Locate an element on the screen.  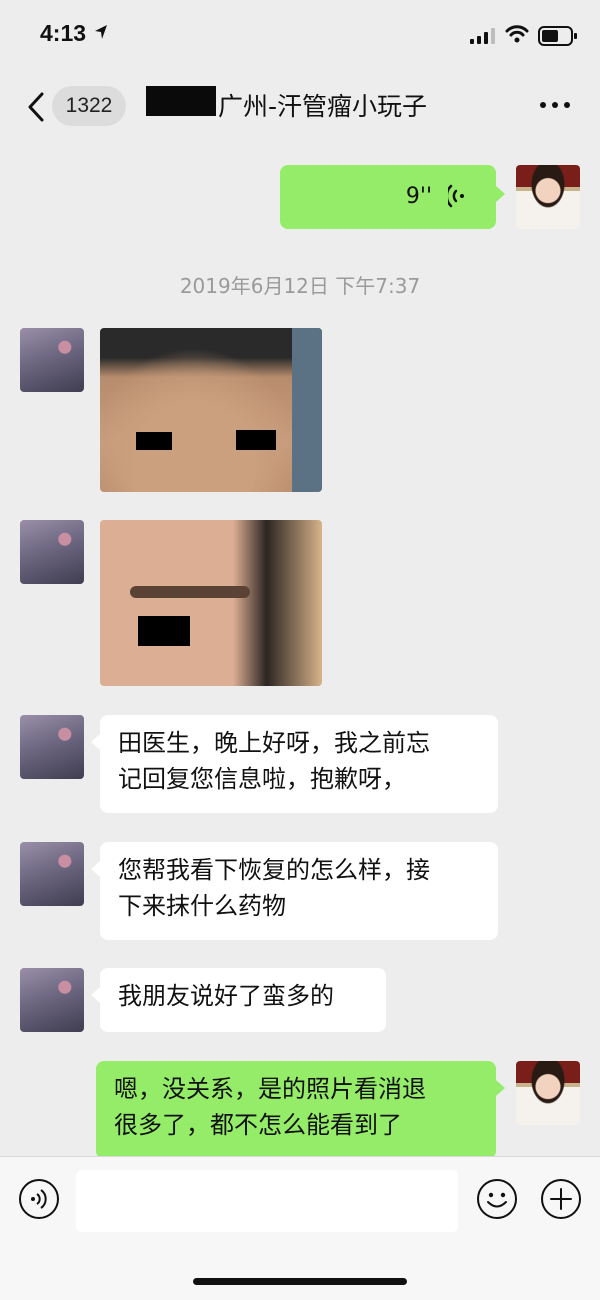
back-button is located at coordinates (37, 107).